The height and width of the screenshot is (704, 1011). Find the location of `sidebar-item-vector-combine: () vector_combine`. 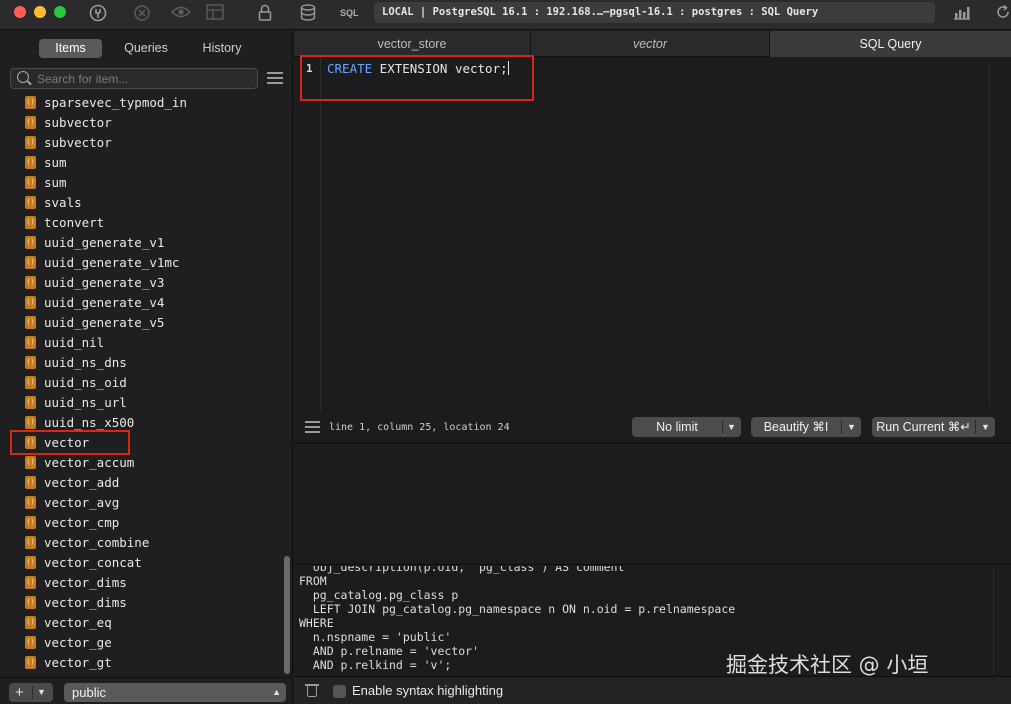

sidebar-item-vector-combine: () vector_combine is located at coordinates (141, 543).